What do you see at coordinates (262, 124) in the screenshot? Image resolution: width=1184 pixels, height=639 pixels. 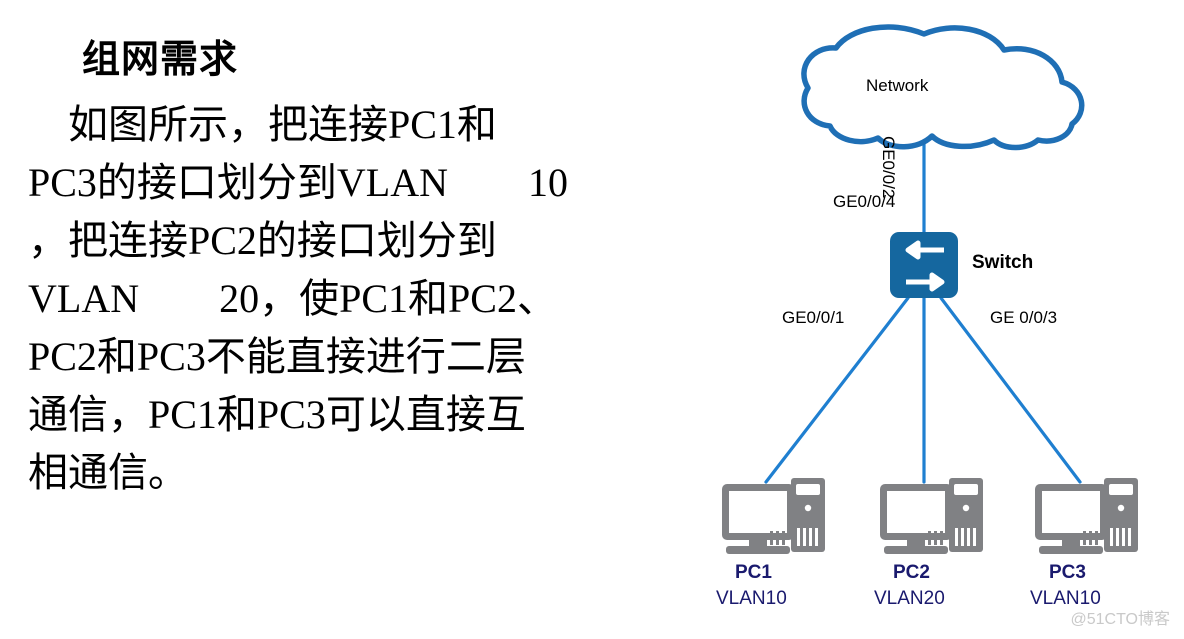 I see `paragraph-line: 如图所示，把连接PC1和` at bounding box center [262, 124].